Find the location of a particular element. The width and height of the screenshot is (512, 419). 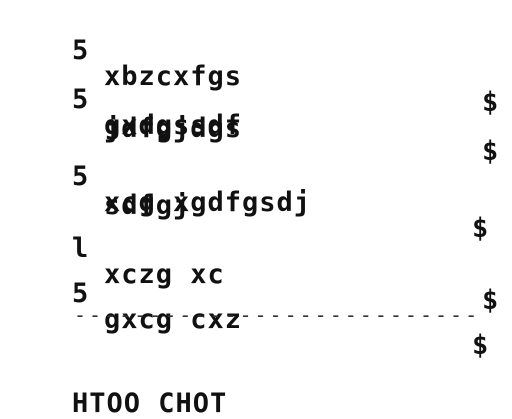

item-quantity: l is located at coordinates (81, 248).